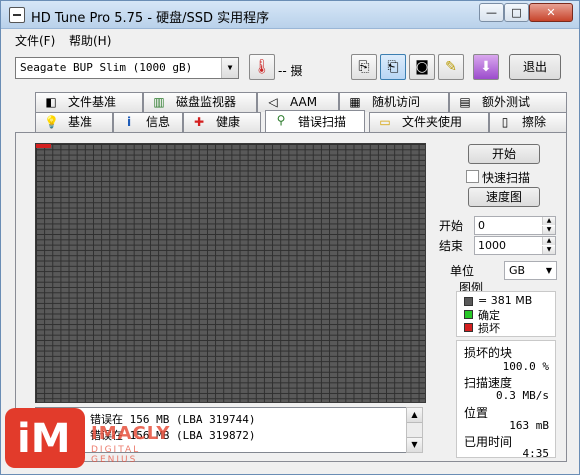 This screenshot has width=580, height=475. I want to click on menu-help: 帮助(H), so click(90, 40).